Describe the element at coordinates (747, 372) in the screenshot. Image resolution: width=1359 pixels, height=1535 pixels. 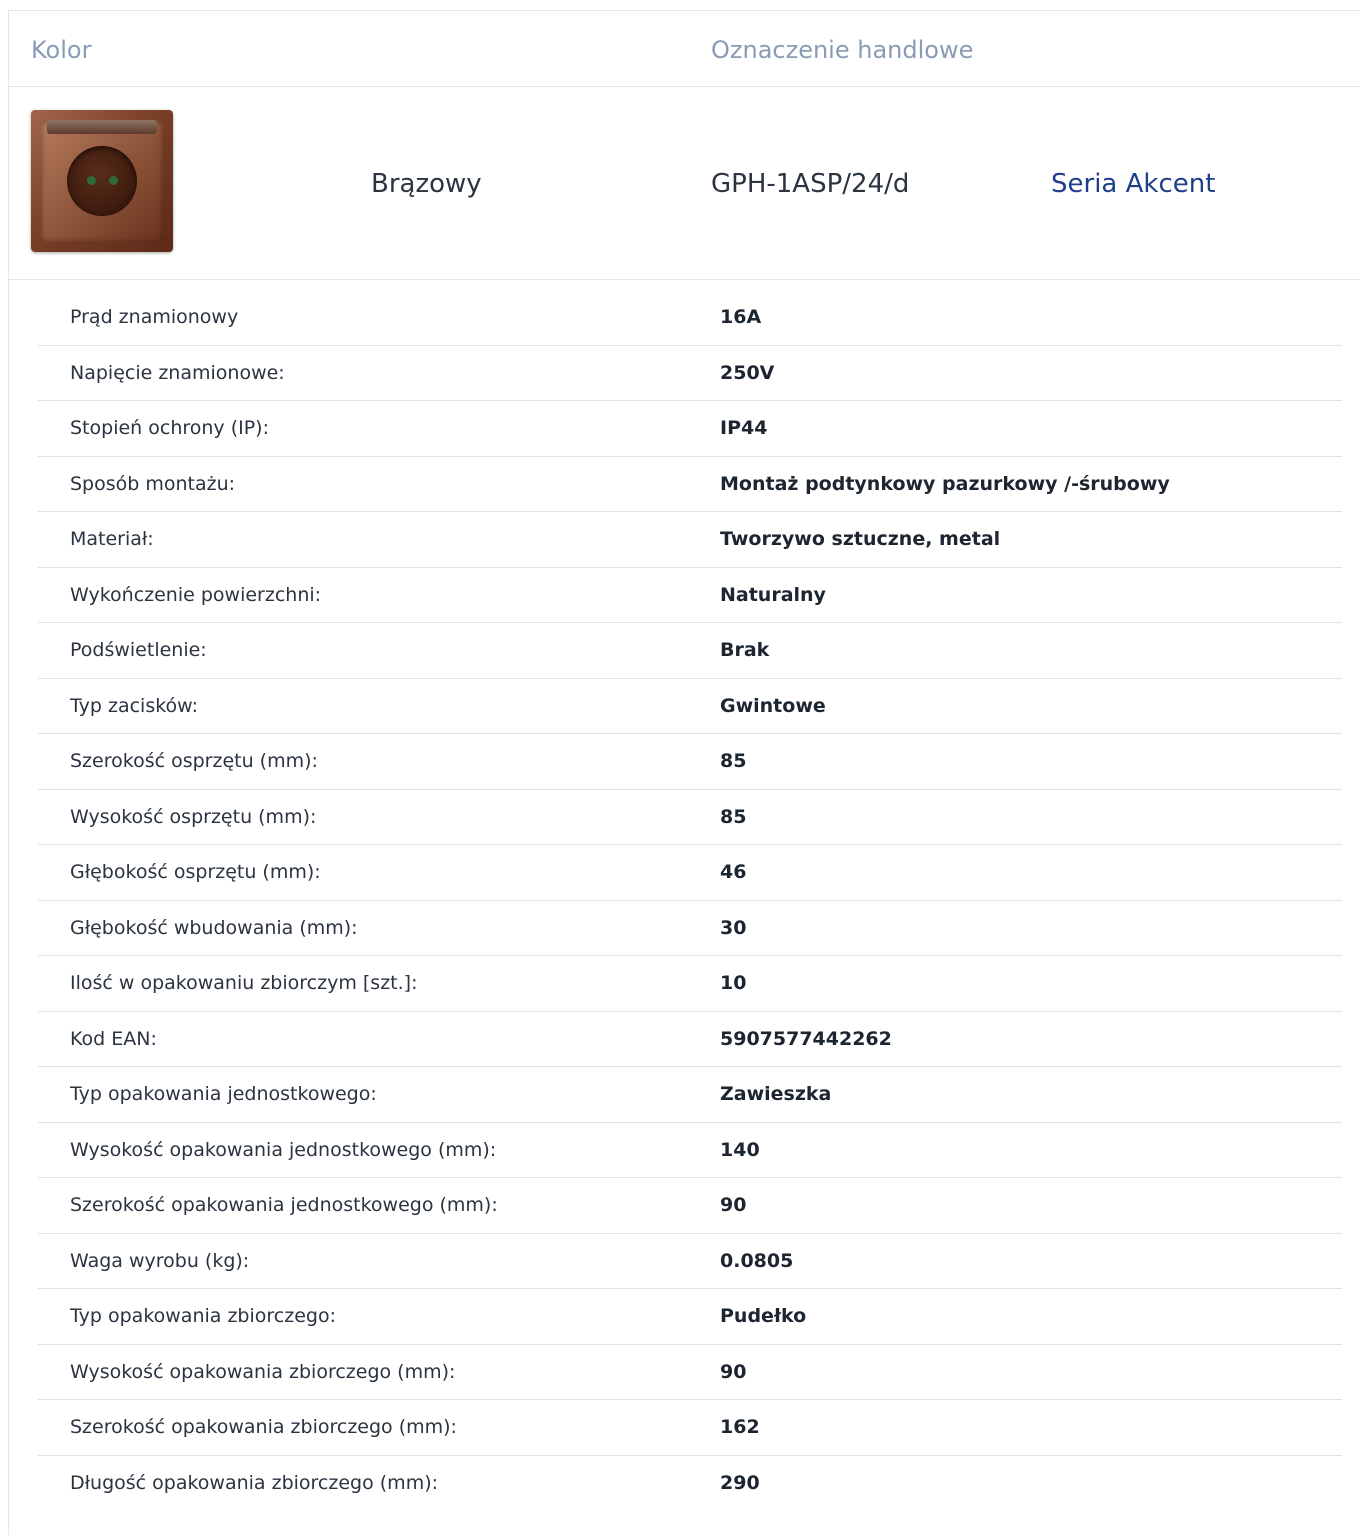
I see `spec-value: 250V` at that location.